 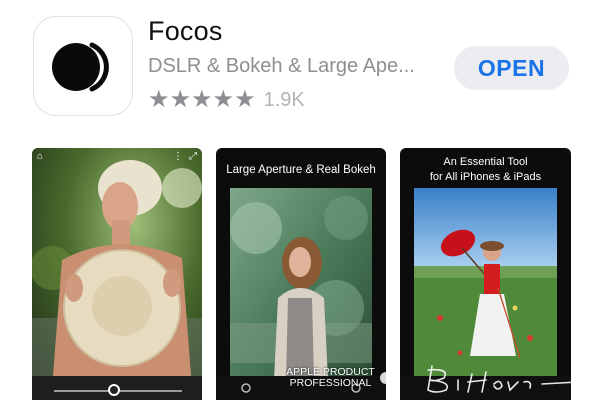 I want to click on shot1-slider-knob, so click(x=114, y=390).